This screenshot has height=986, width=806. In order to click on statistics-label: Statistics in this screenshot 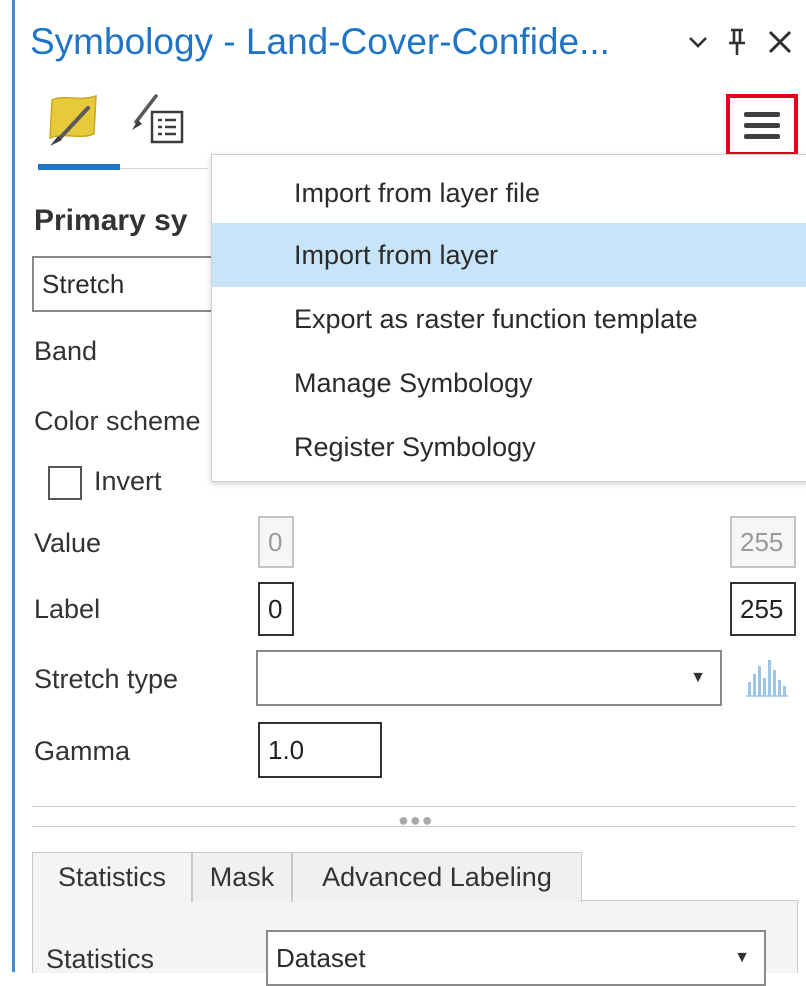, I will do `click(100, 959)`.